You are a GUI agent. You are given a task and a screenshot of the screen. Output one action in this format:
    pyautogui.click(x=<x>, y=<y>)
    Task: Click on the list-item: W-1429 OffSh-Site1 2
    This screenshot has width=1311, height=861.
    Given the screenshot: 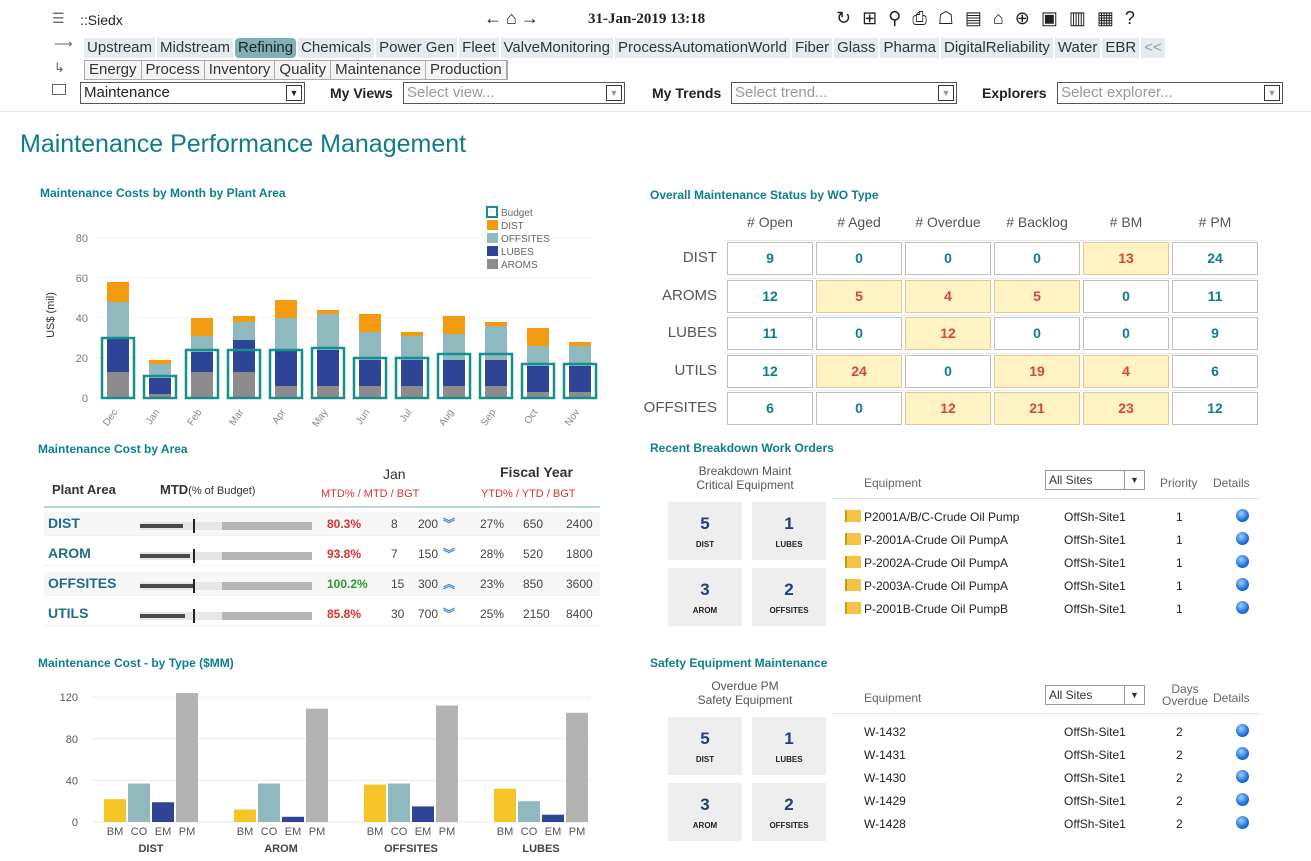 What is the action you would take?
    pyautogui.click(x=1064, y=801)
    